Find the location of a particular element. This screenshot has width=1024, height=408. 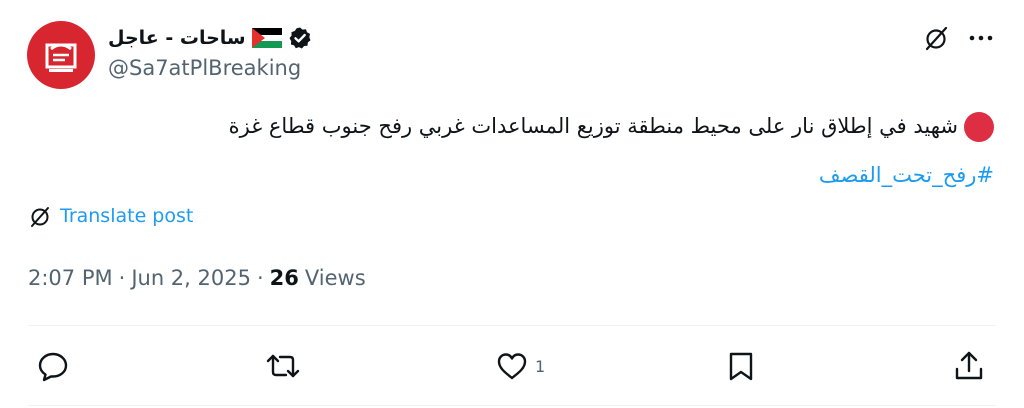

share-icon is located at coordinates (969, 365).